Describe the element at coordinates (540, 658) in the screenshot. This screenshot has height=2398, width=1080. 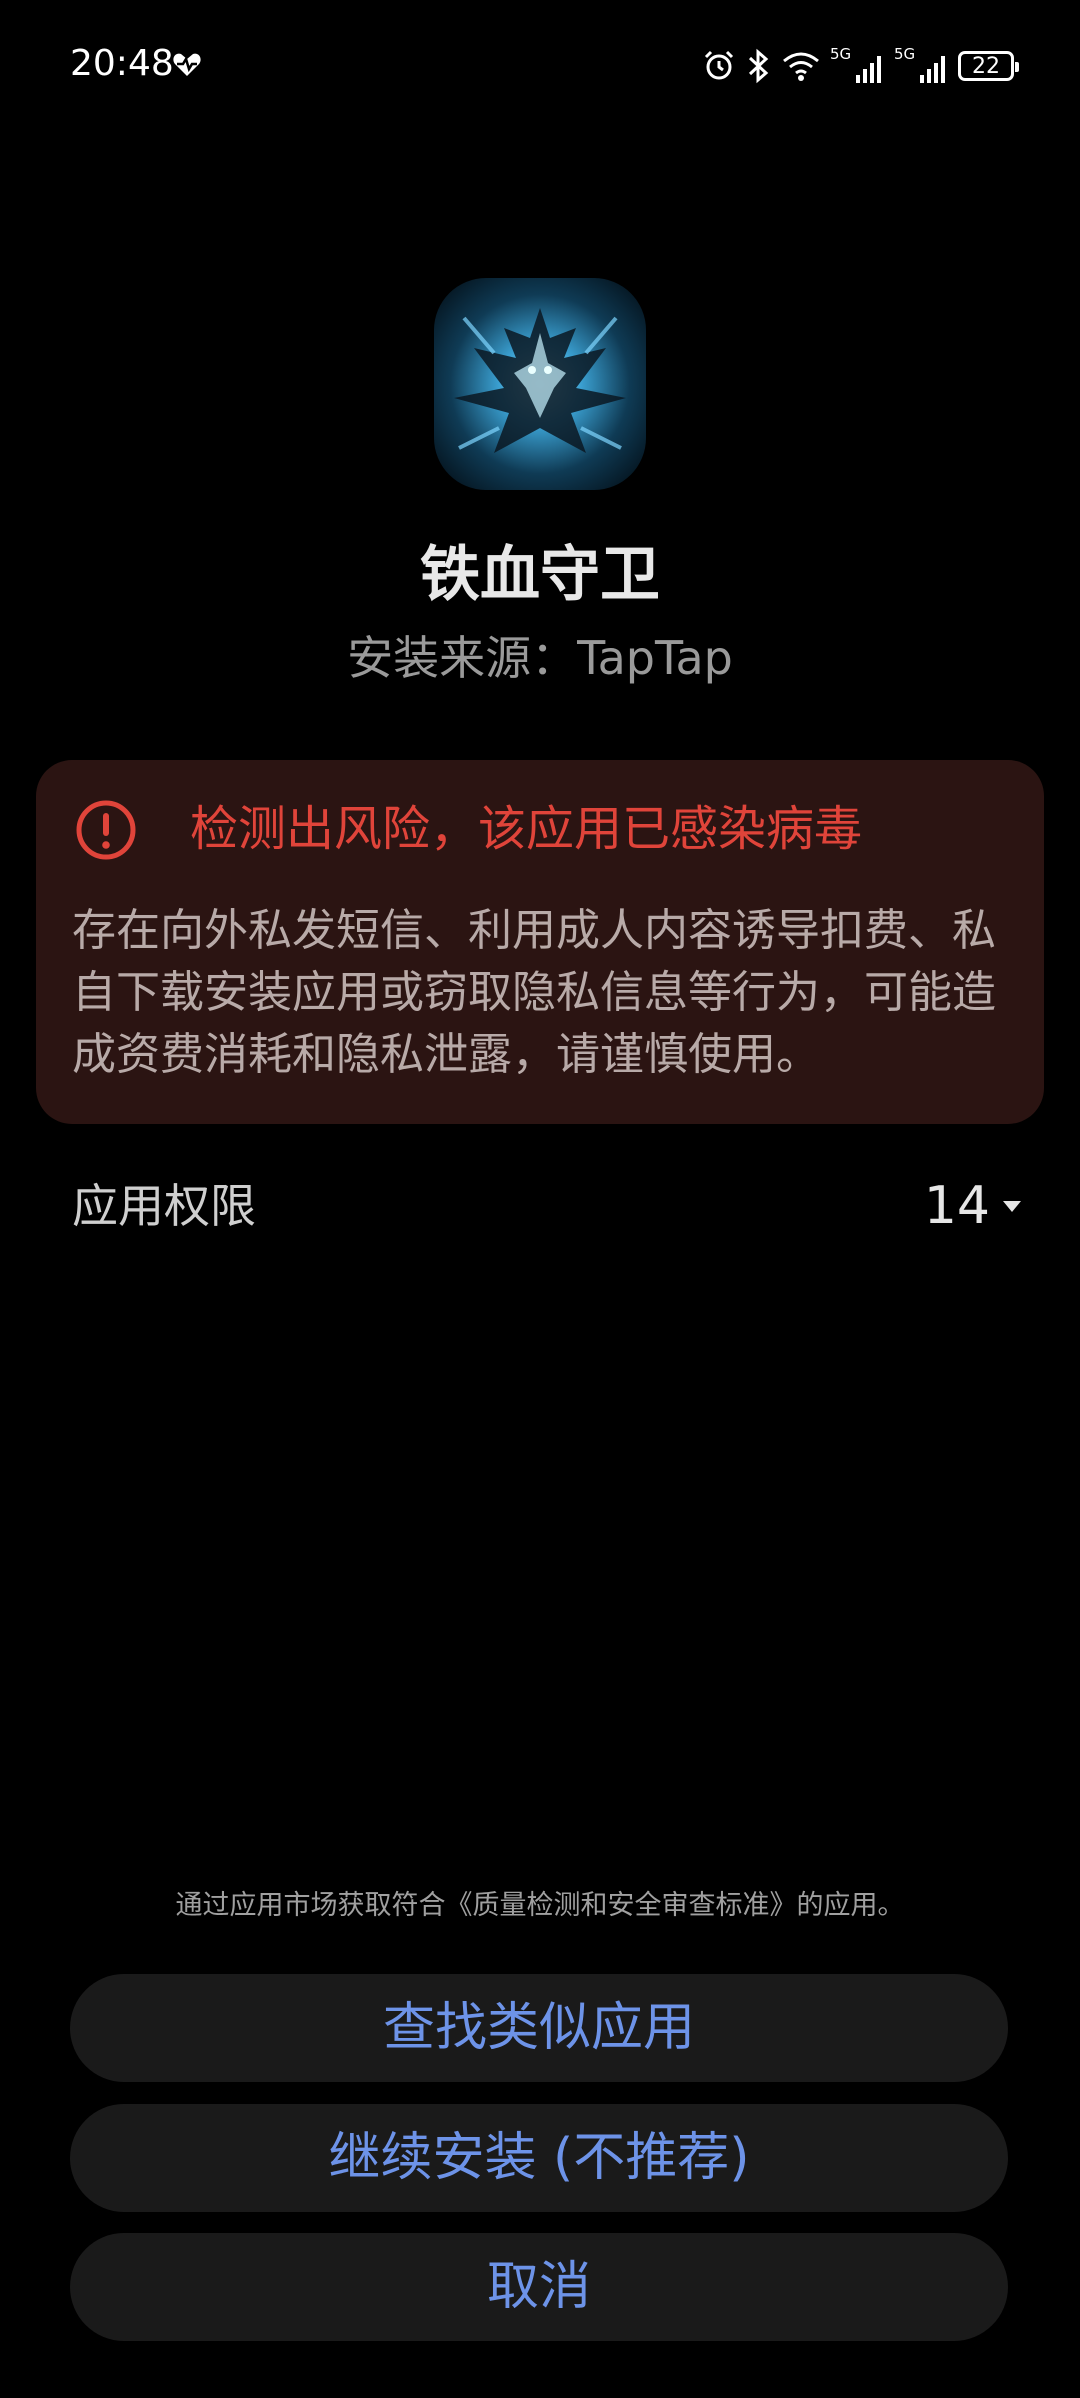
I see `install-source: 安装来源：TapTap` at that location.